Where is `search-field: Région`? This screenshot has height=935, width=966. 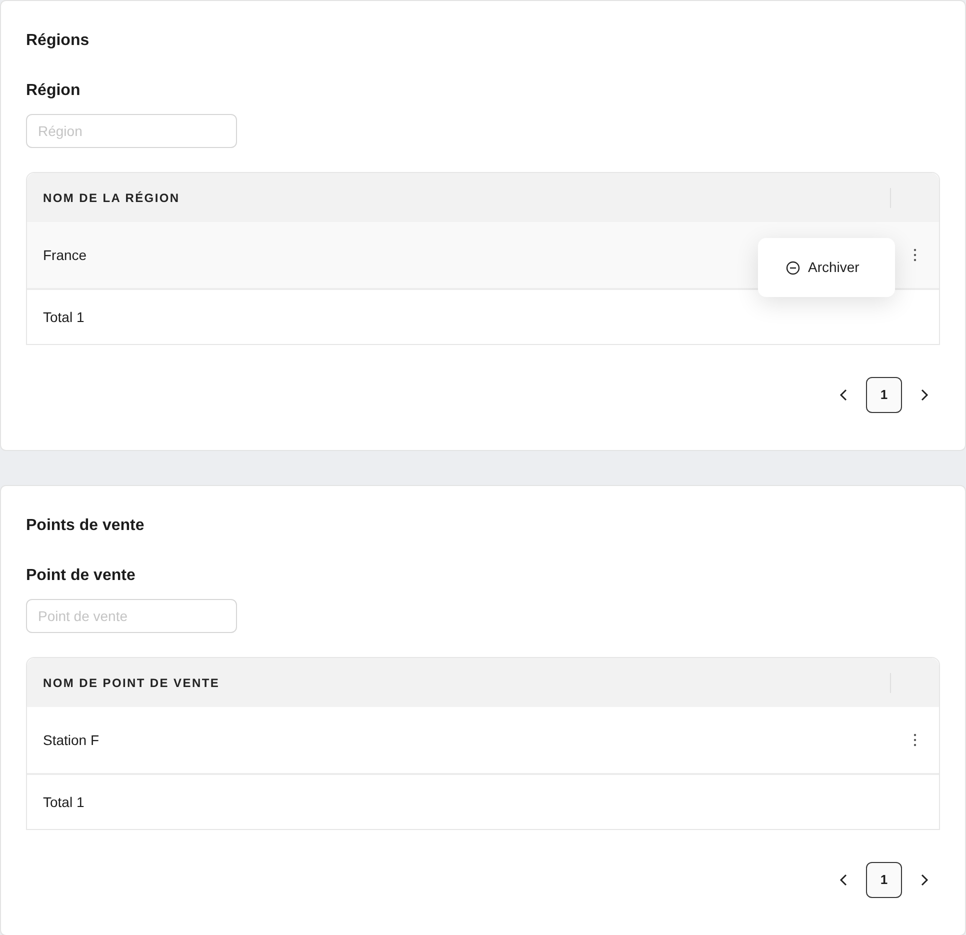 search-field: Région is located at coordinates (131, 131).